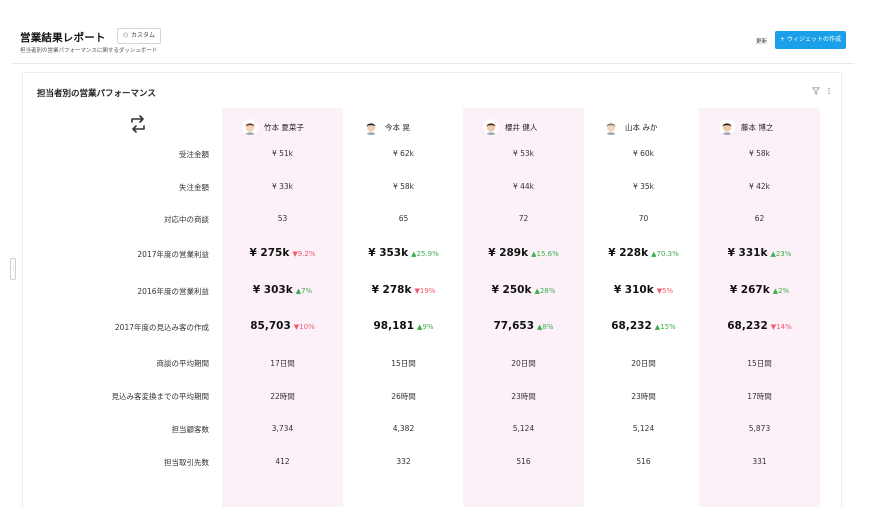 This screenshot has height=507, width=874. Describe the element at coordinates (425, 327) in the screenshot. I see `change-up-badge: ▲9%` at that location.